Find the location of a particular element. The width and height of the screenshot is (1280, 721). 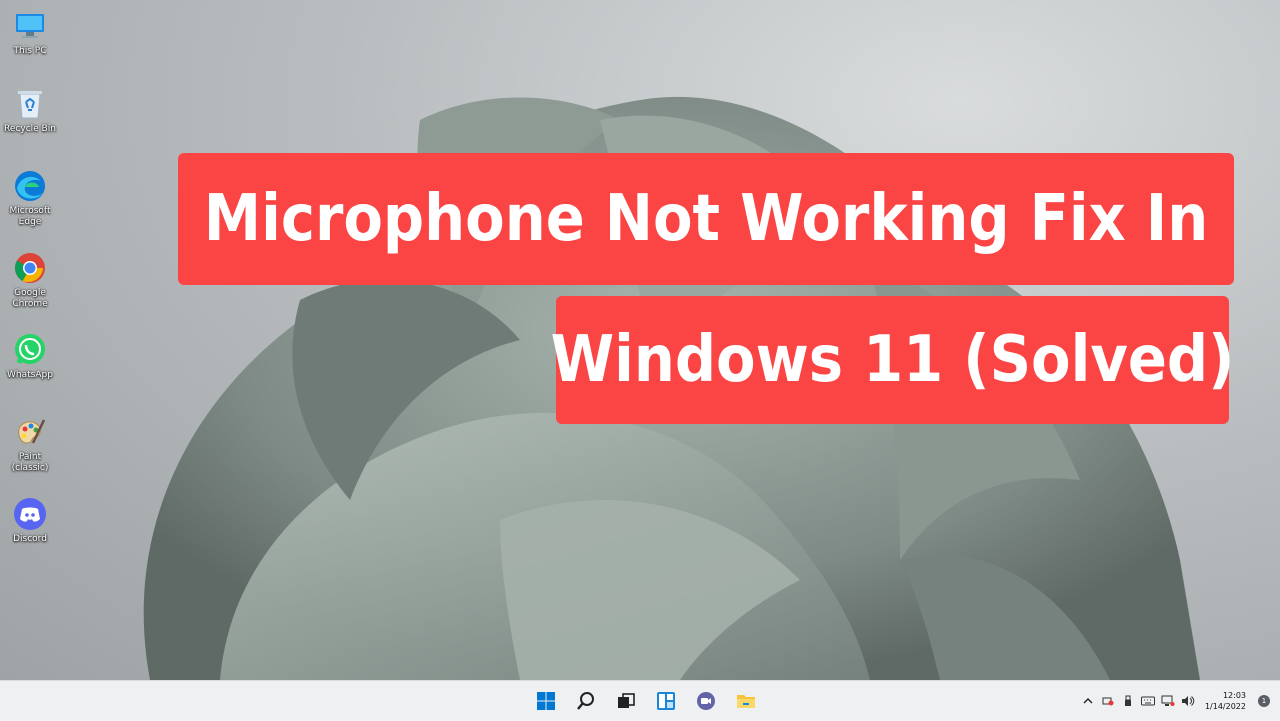

recycle-bin-icon is located at coordinates (30, 104).